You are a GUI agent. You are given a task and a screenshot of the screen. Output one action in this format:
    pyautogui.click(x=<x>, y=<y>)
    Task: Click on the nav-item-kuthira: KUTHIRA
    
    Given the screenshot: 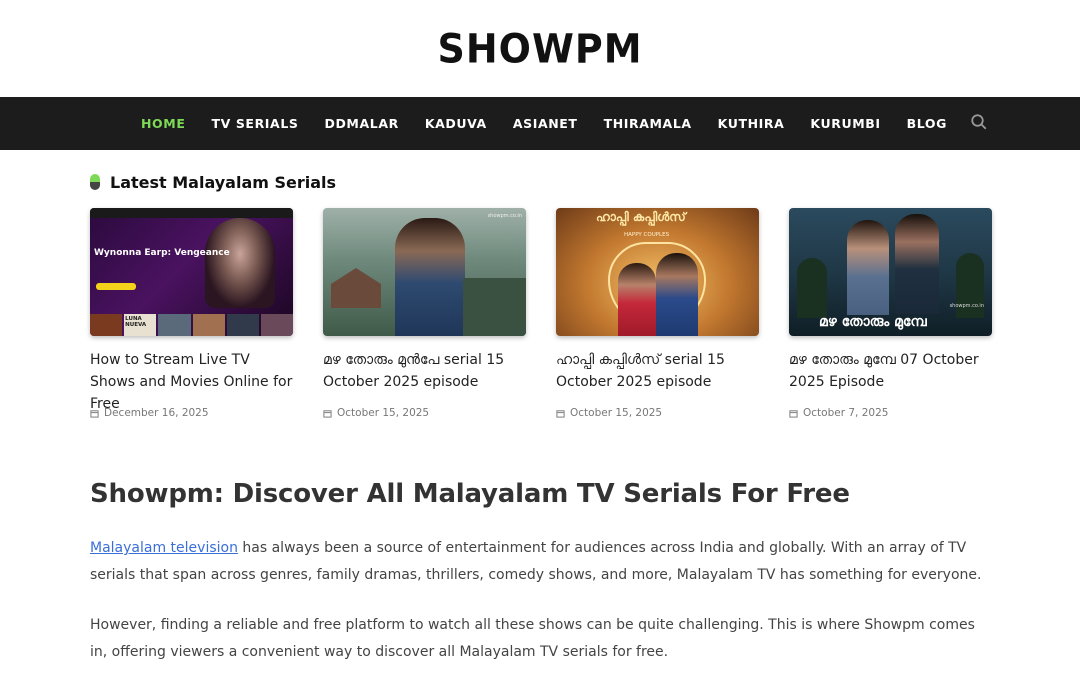 What is the action you would take?
    pyautogui.click(x=751, y=123)
    